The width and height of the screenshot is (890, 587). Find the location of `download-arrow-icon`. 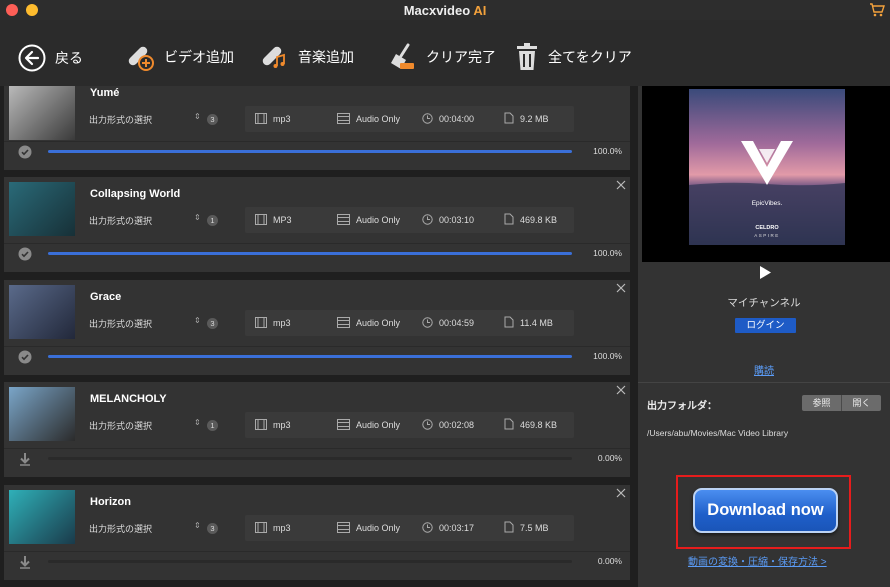

download-arrow-icon is located at coordinates (25, 562).